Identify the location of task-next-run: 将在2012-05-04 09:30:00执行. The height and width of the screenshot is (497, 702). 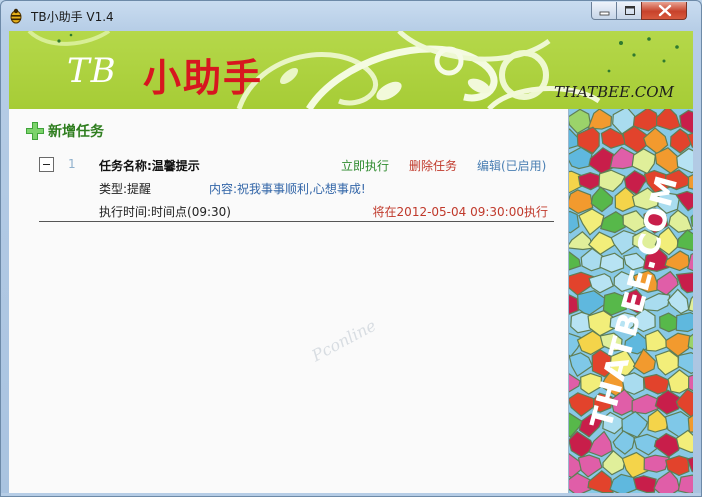
(460, 212).